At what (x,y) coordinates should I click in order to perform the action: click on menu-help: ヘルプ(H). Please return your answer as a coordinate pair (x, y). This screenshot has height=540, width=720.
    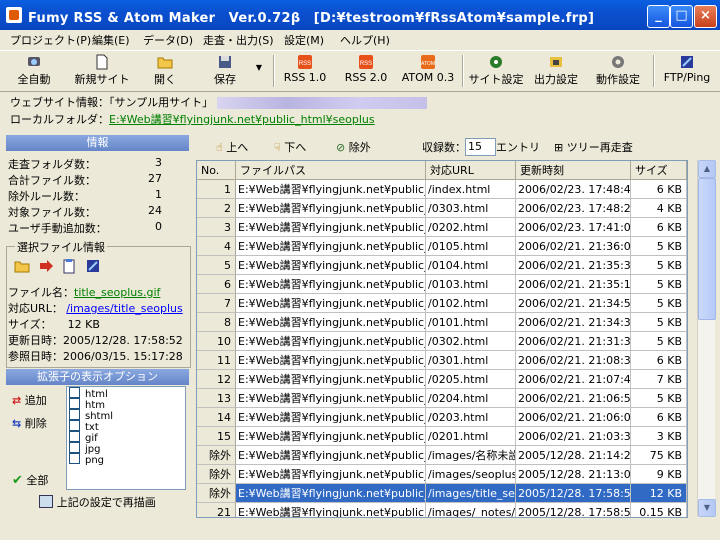
    Looking at the image, I should click on (365, 40).